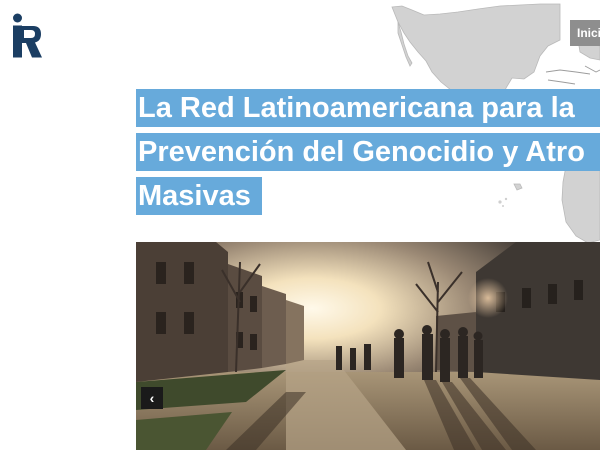 This screenshot has width=600, height=450. I want to click on nav-inicio-button: Inici, so click(585, 33).